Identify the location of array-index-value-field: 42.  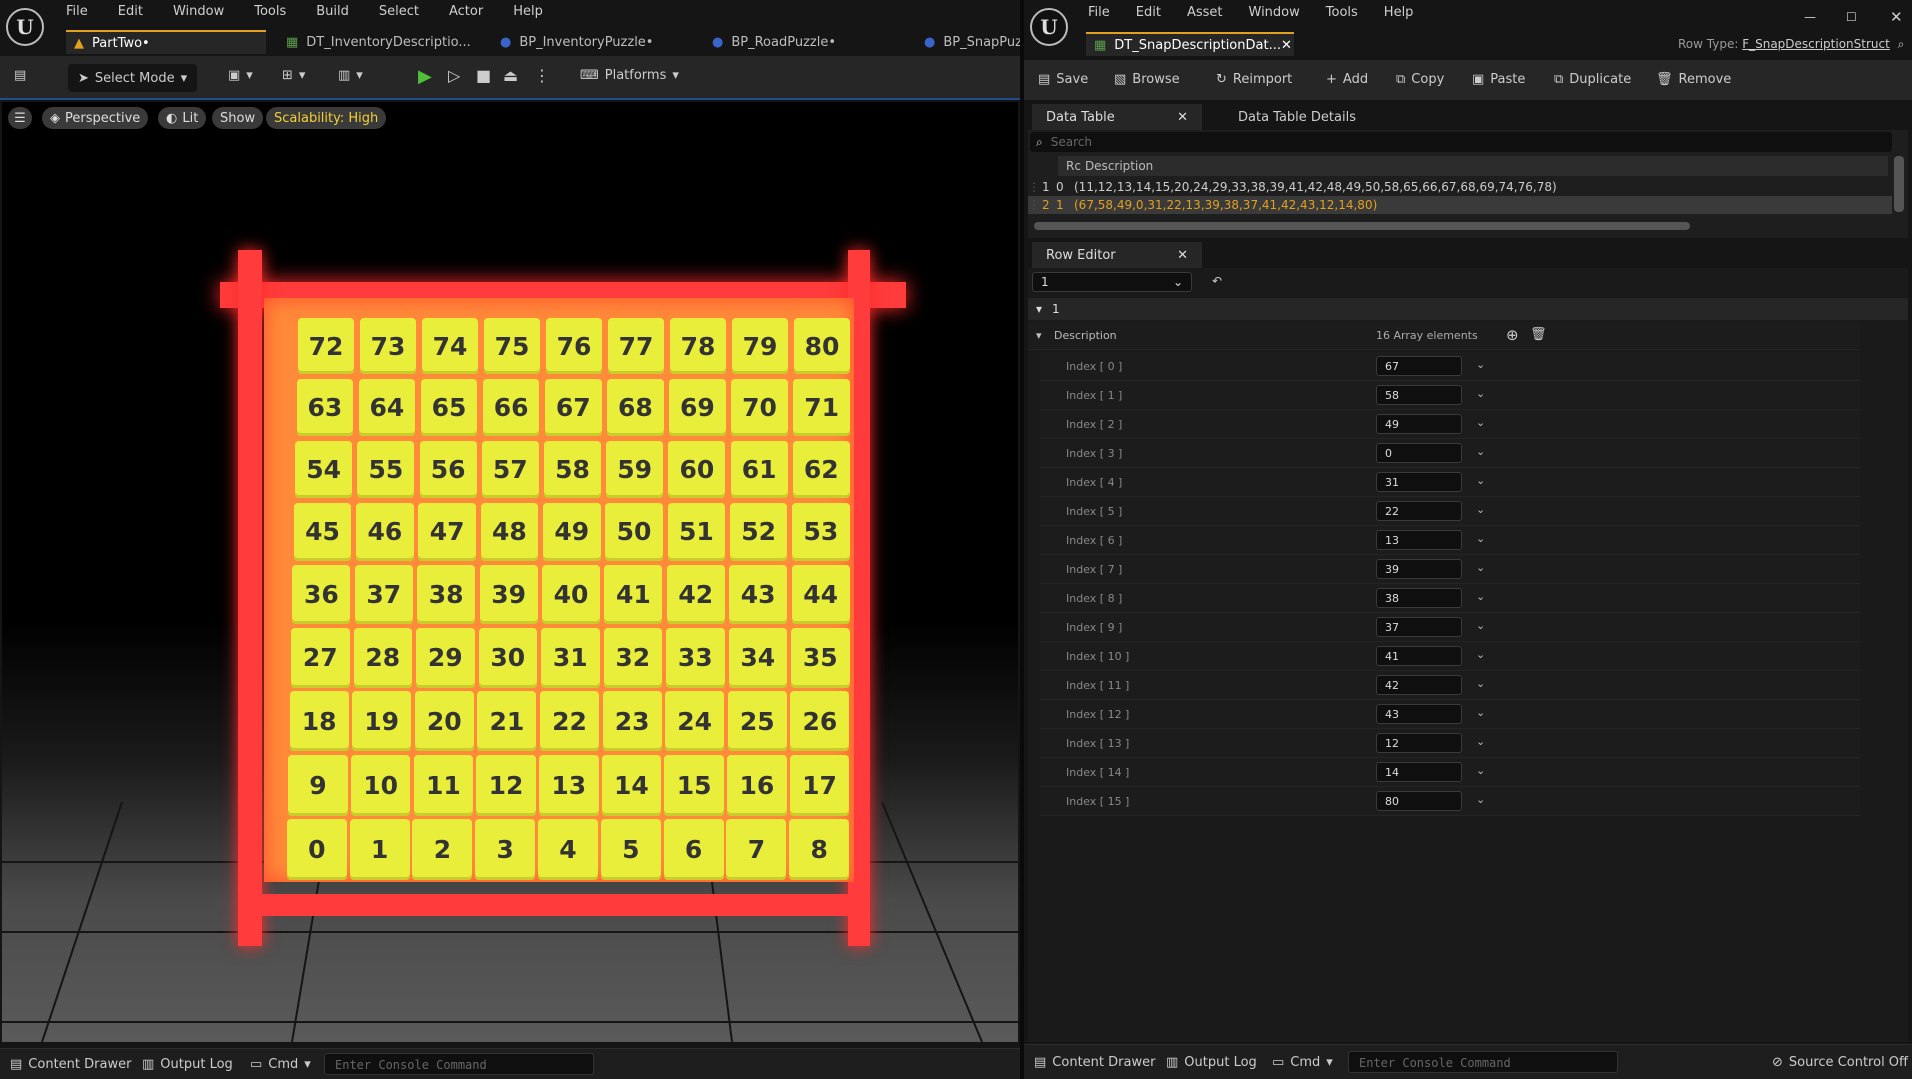
(1419, 685).